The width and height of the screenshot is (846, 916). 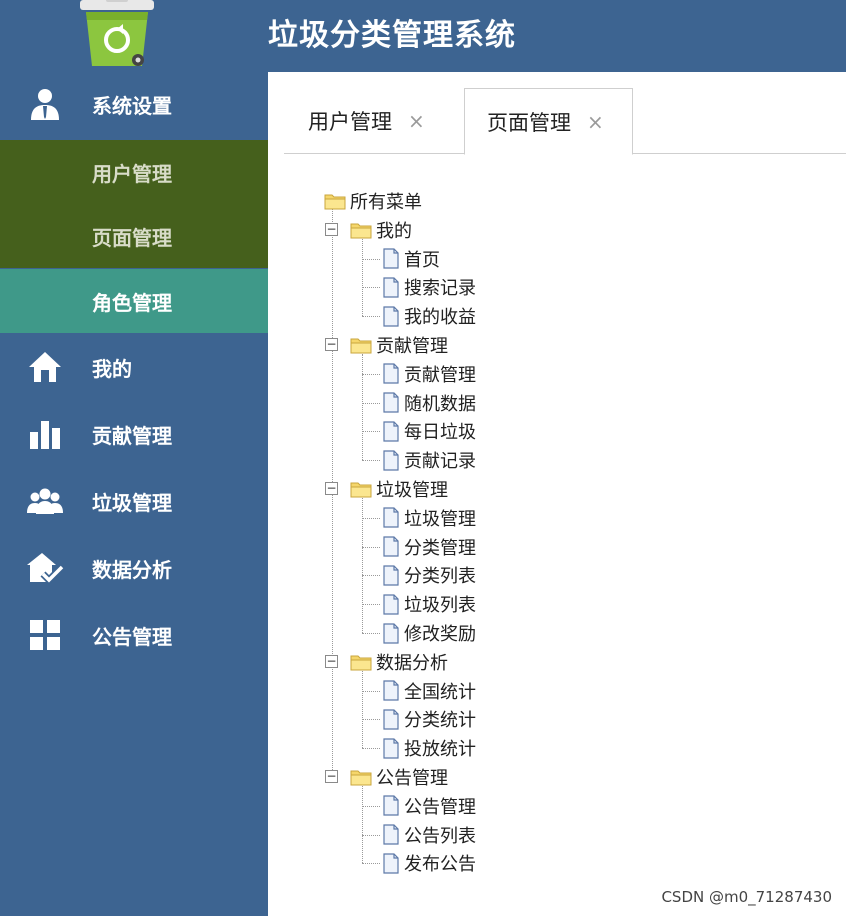 I want to click on tree-node-label: 我的, so click(x=394, y=231).